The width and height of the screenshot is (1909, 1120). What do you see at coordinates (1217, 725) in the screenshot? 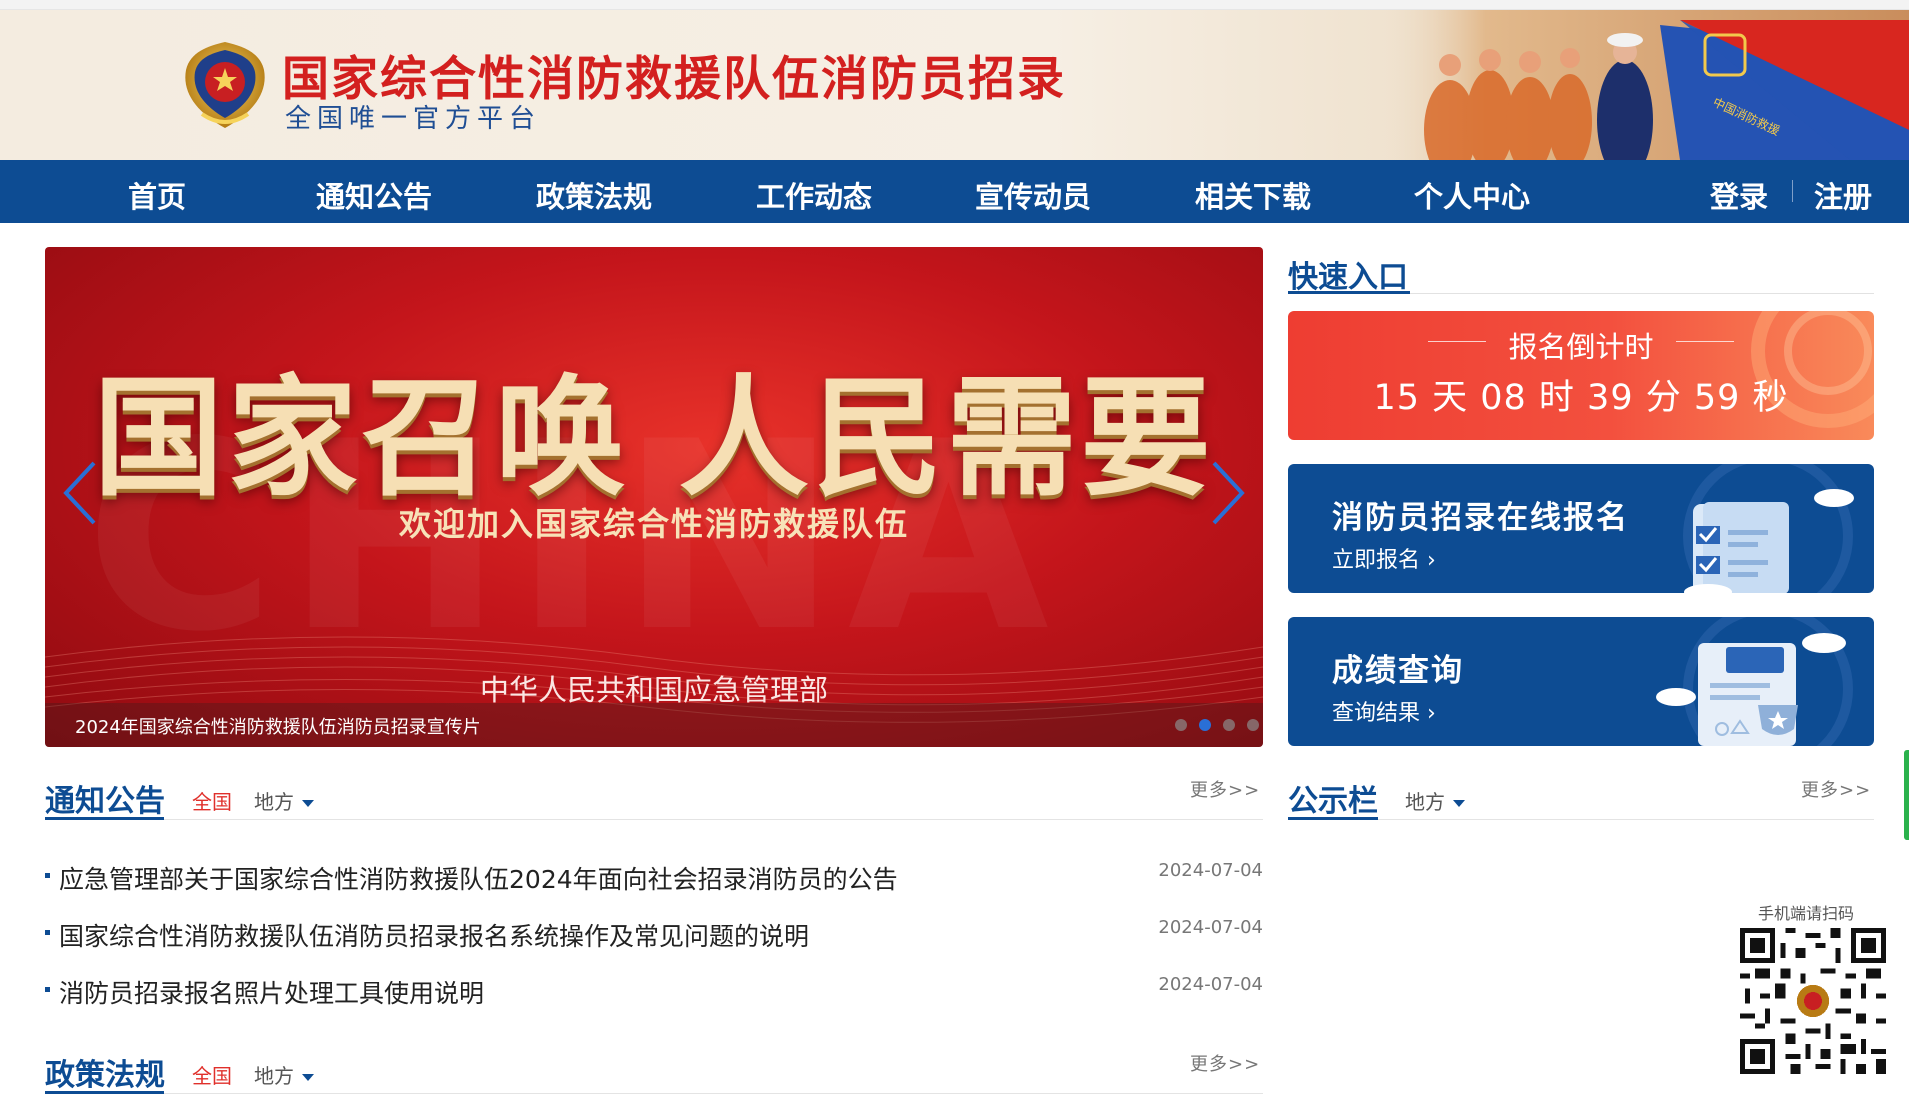
I see `carousel-dots` at bounding box center [1217, 725].